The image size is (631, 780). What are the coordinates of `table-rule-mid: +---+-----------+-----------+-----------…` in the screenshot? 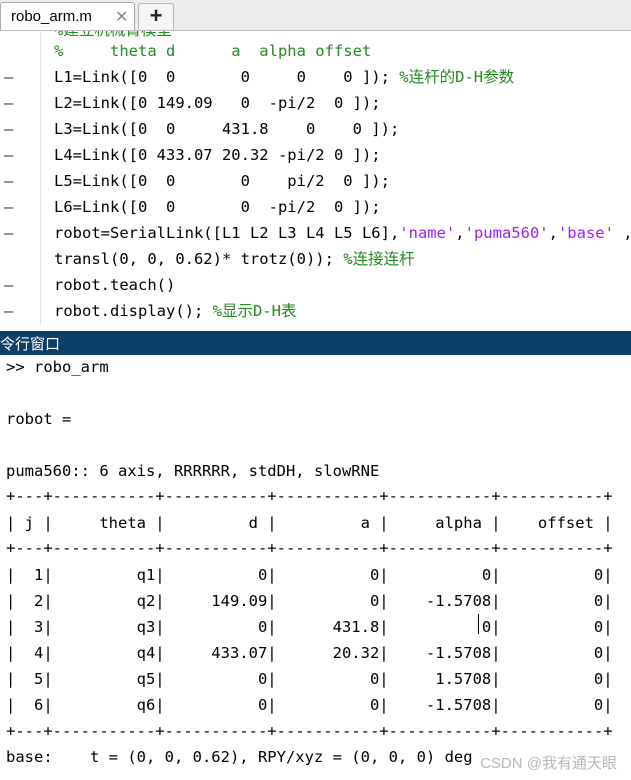 It's located at (309, 548).